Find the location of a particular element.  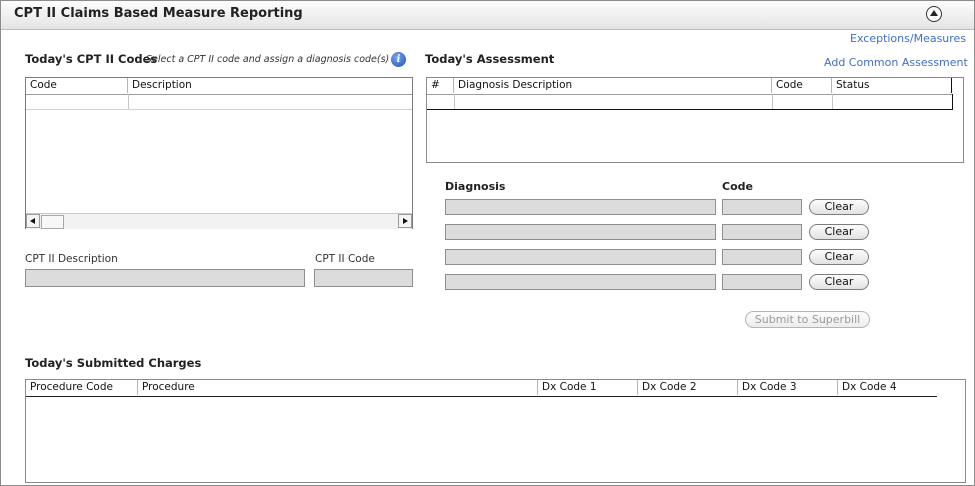

submitted-charges-heading: Today's Submitted Charges is located at coordinates (113, 363).